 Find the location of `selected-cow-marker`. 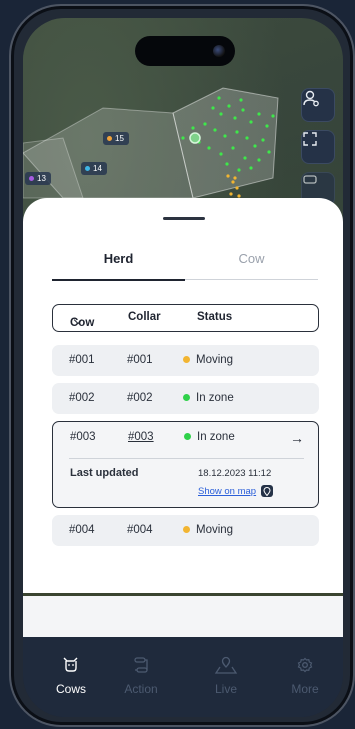

selected-cow-marker is located at coordinates (195, 138).